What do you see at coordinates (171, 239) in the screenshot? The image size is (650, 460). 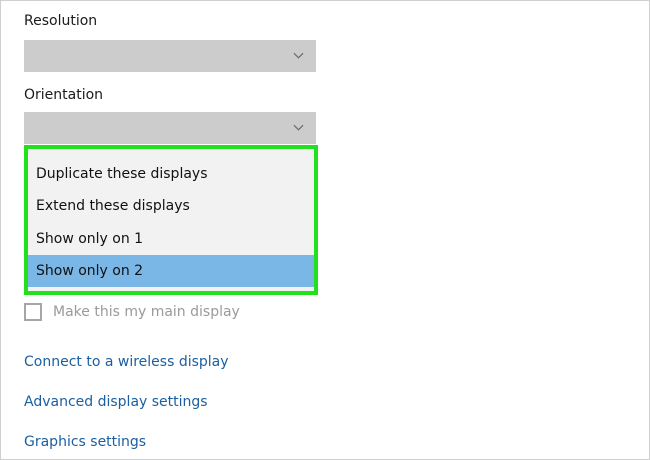 I see `option-show-only-on-1: Show only on 1` at bounding box center [171, 239].